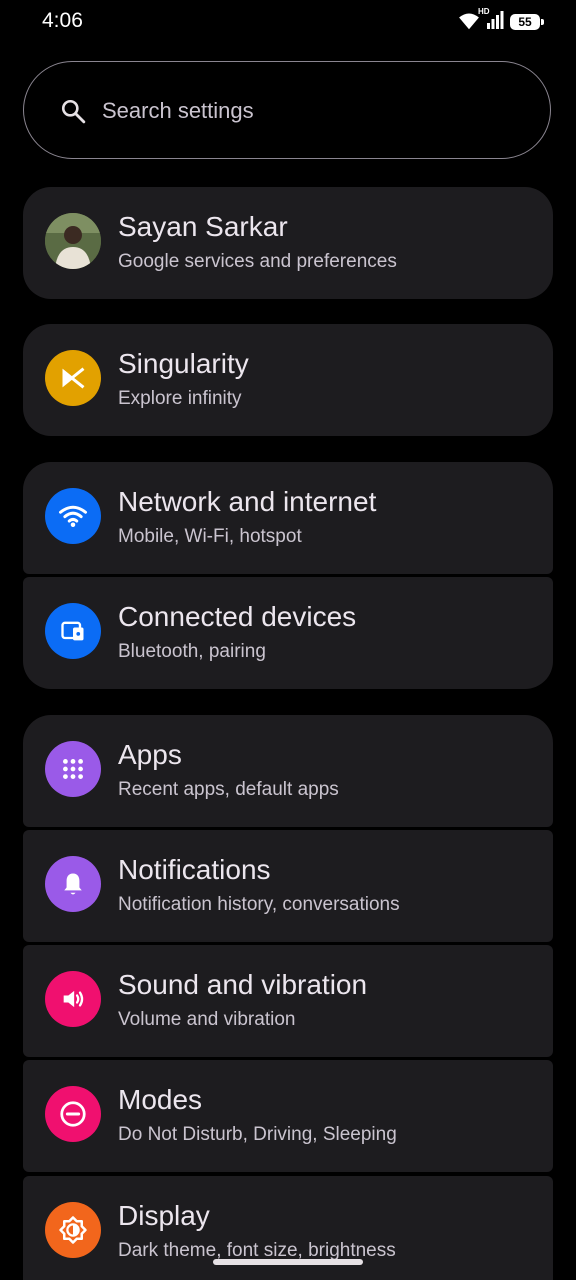 Image resolution: width=576 pixels, height=1280 pixels. I want to click on item-title: Modes, so click(160, 1099).